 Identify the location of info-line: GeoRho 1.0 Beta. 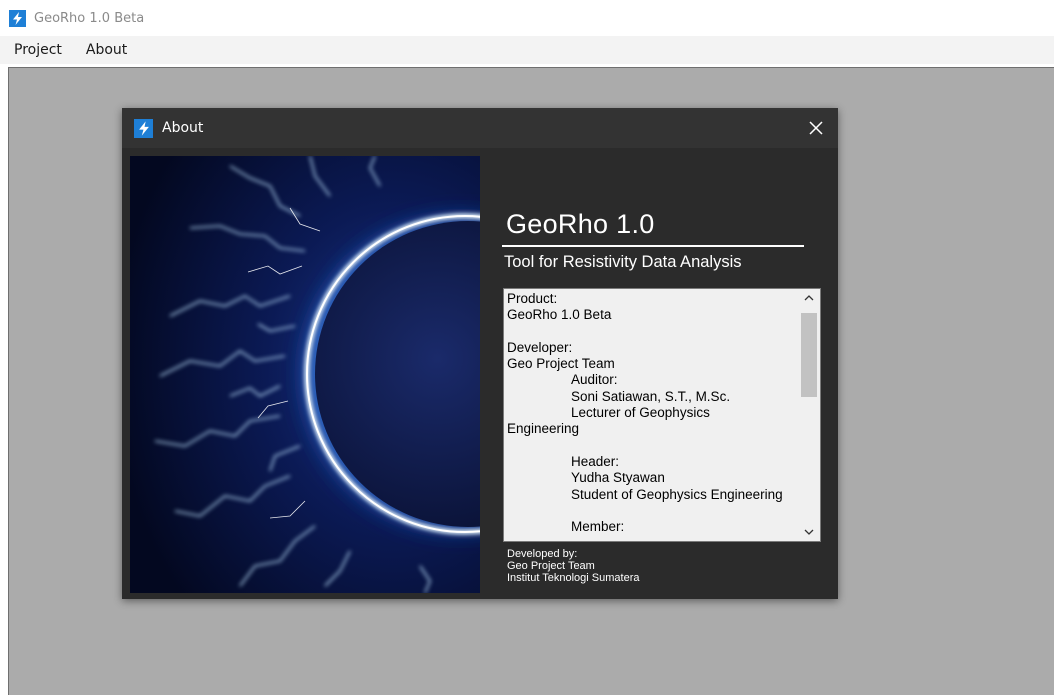
(559, 315).